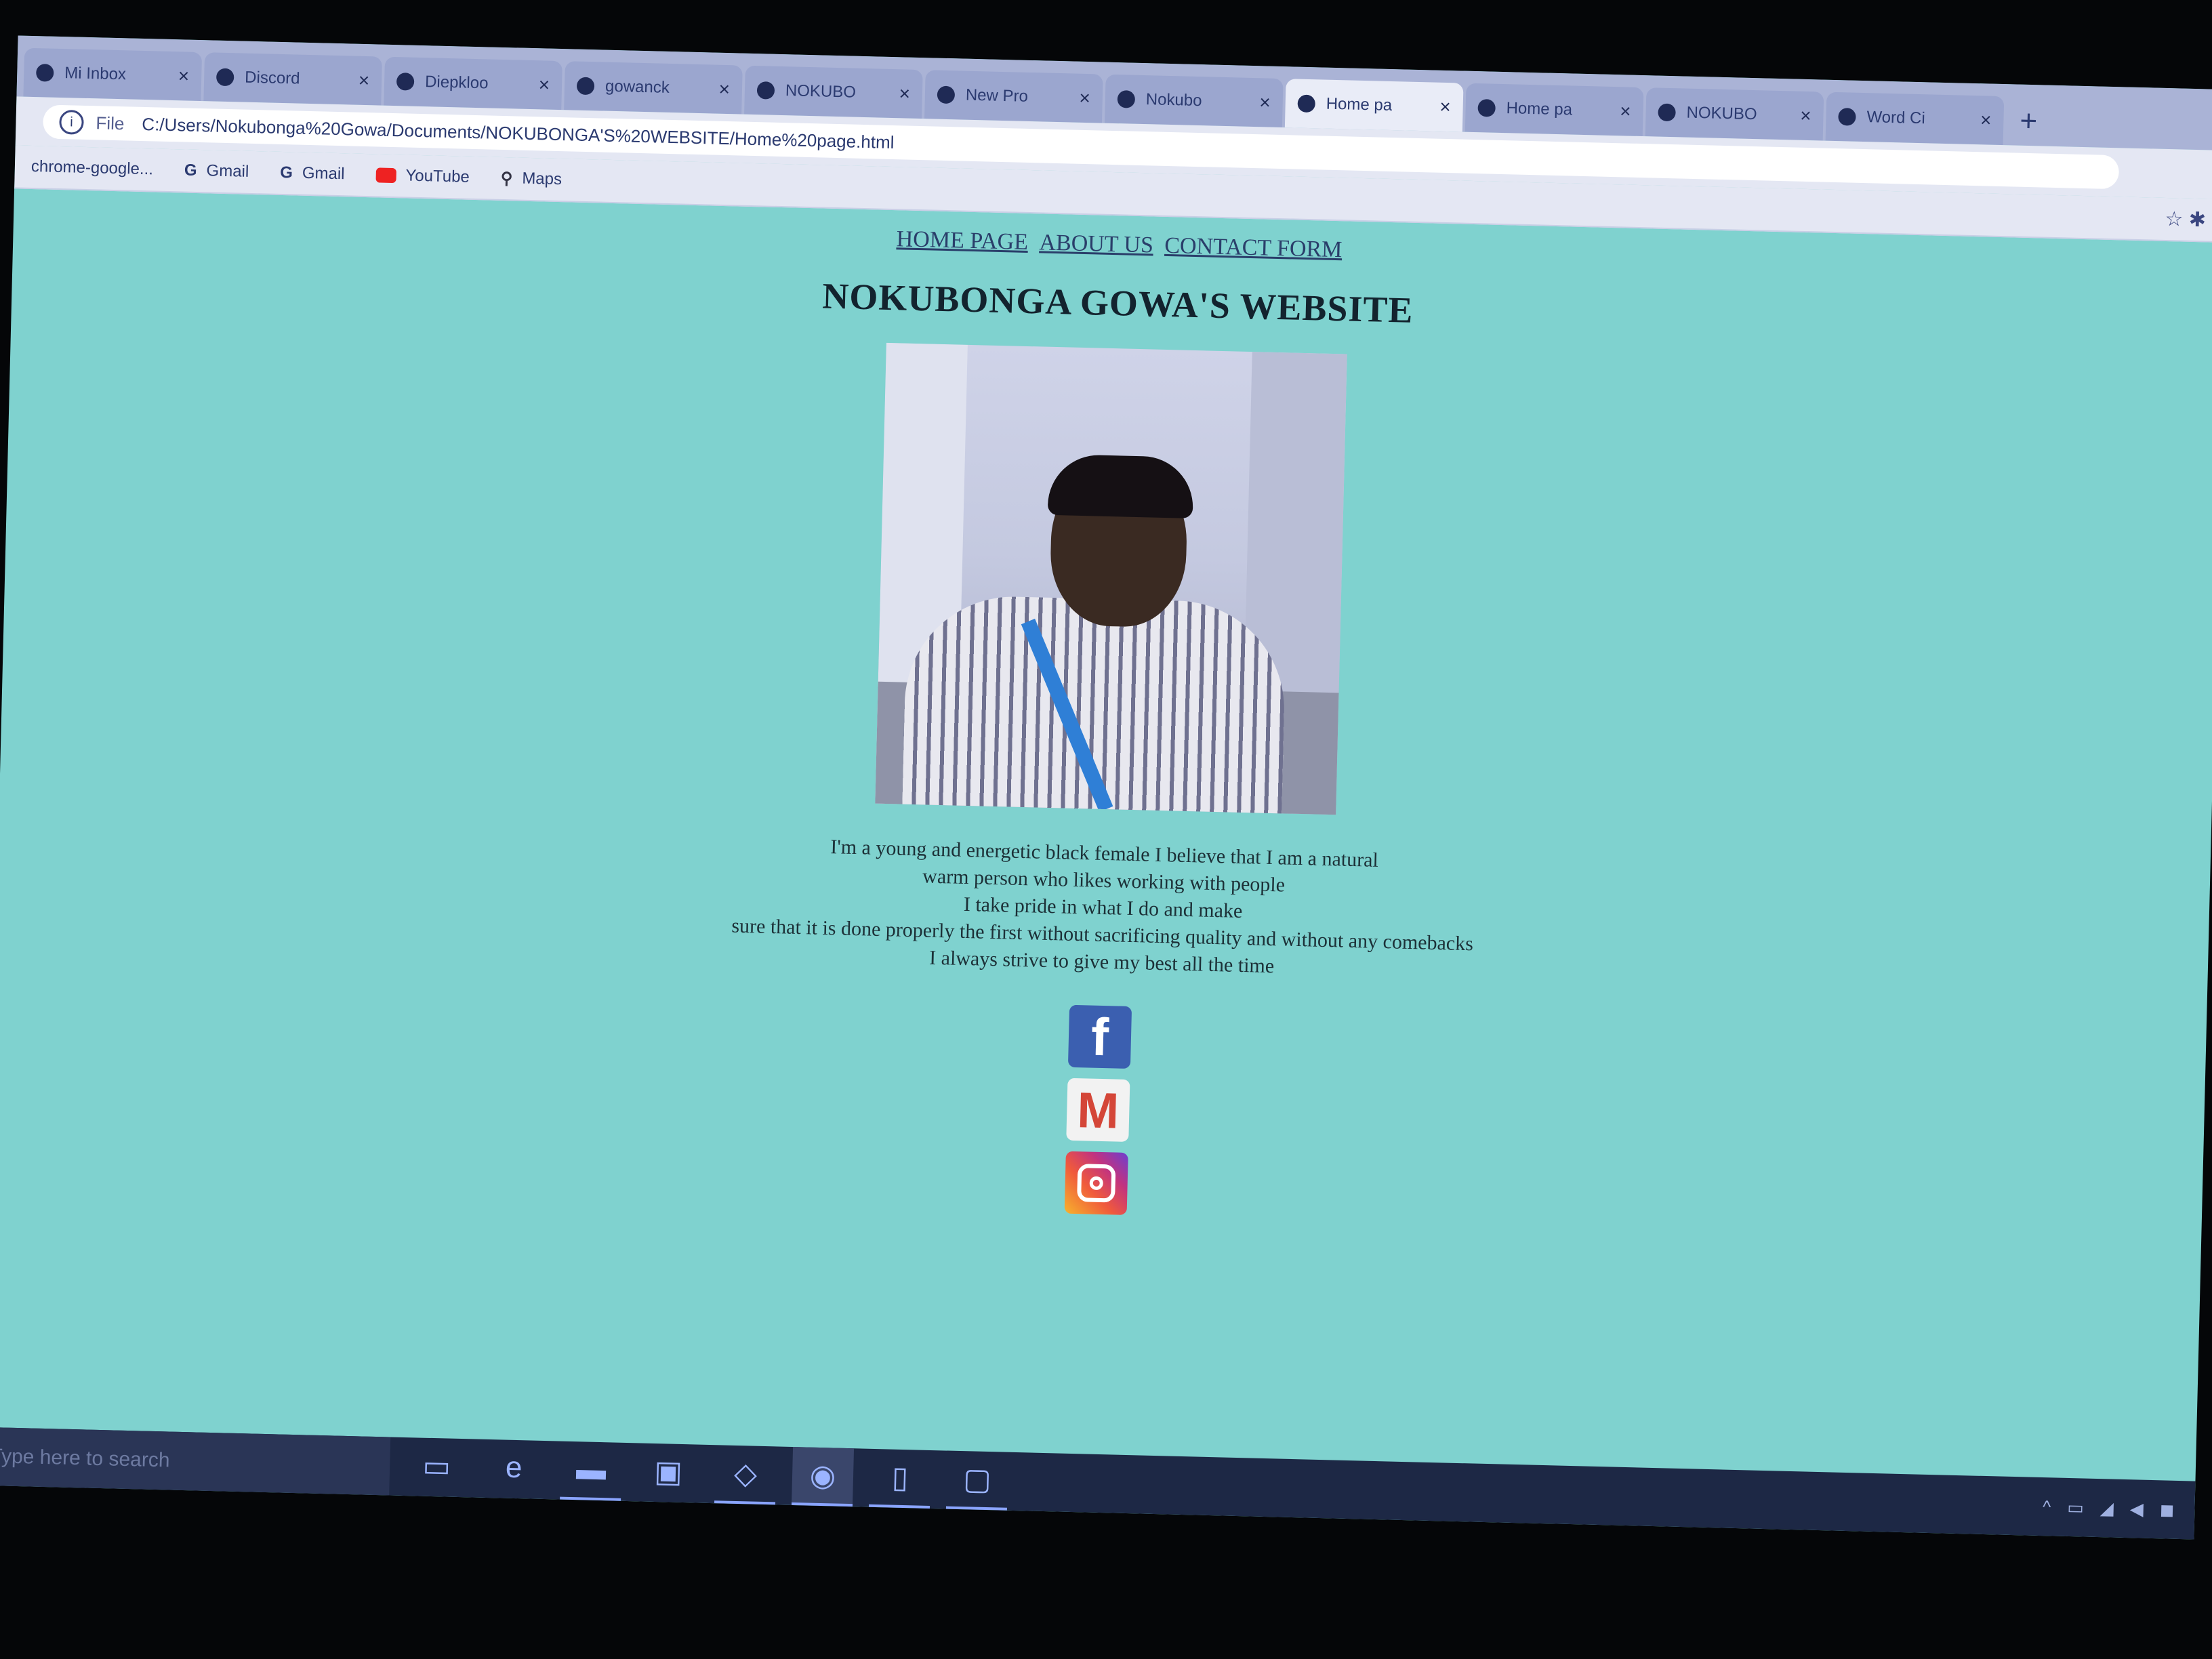  I want to click on browser-tab: Mi Inbox ×, so click(113, 74).